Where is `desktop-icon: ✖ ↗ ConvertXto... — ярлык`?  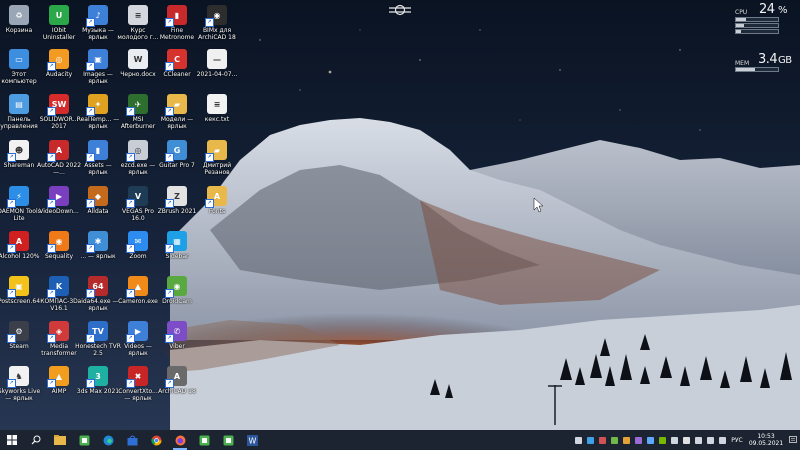 desktop-icon: ✖ ↗ ConvertXto... — ярлык is located at coordinates (138, 385).